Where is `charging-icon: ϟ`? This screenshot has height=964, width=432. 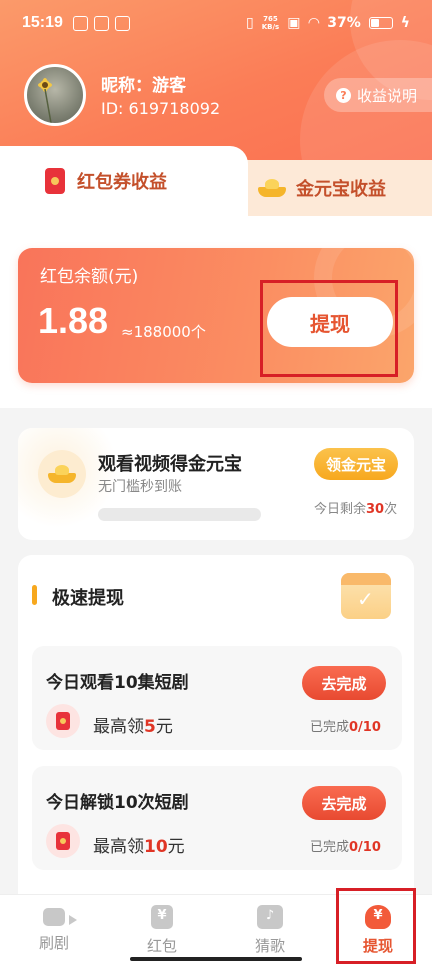 charging-icon: ϟ is located at coordinates (405, 23).